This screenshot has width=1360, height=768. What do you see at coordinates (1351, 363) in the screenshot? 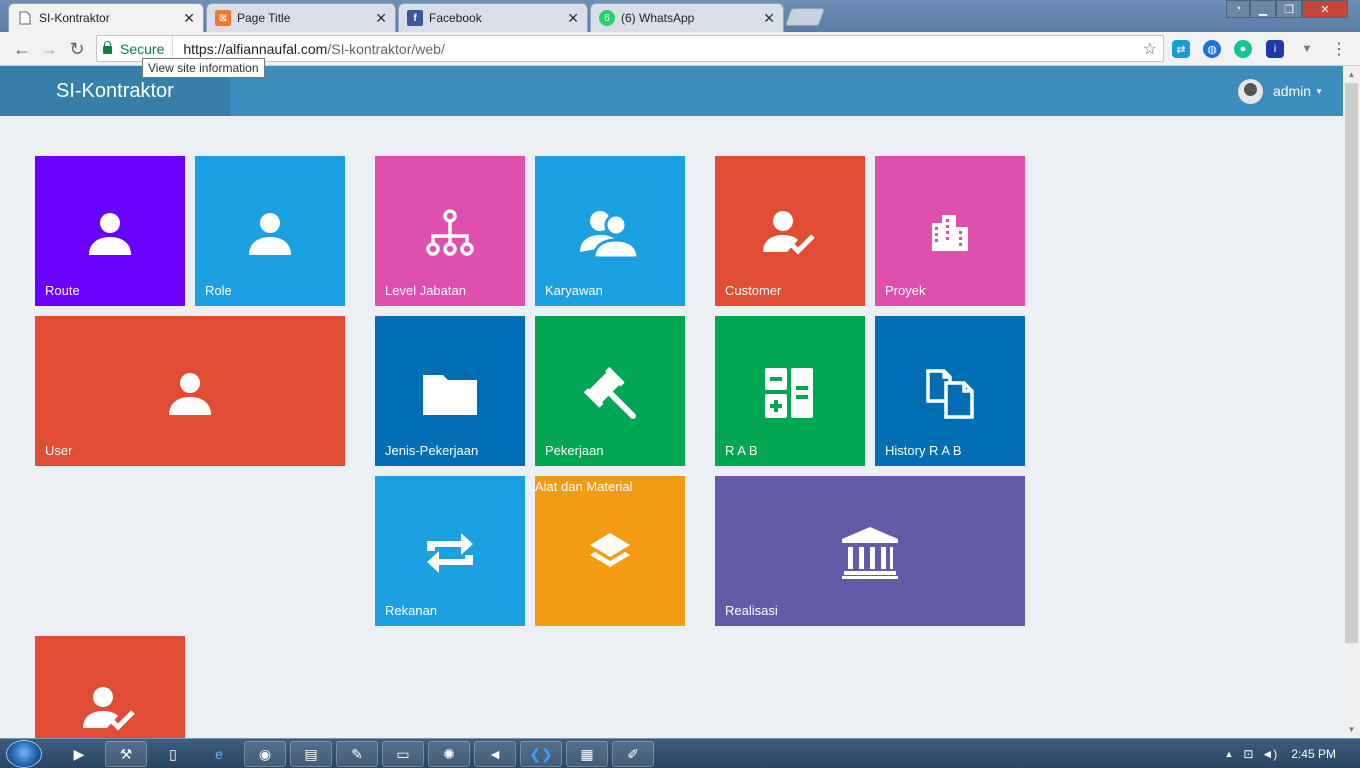
I see `scroll-thumb` at bounding box center [1351, 363].